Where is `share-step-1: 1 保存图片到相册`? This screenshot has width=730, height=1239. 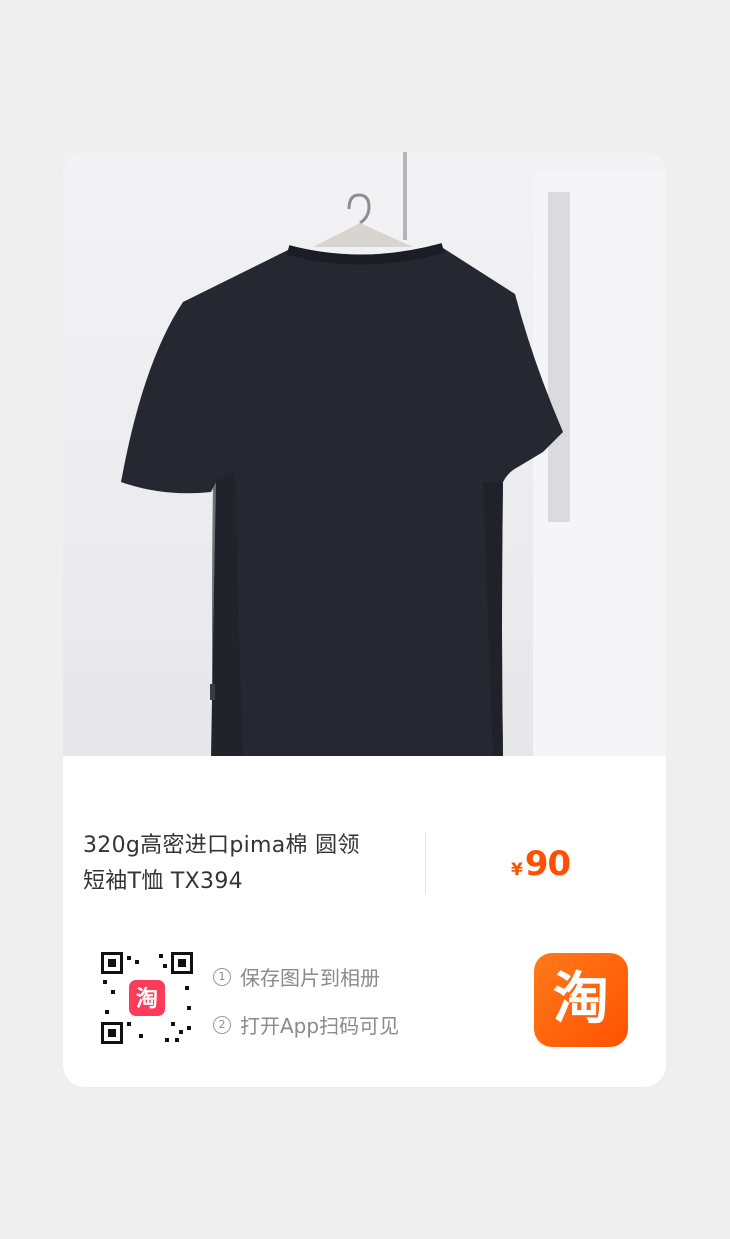 share-step-1: 1 保存图片到相册 is located at coordinates (296, 976).